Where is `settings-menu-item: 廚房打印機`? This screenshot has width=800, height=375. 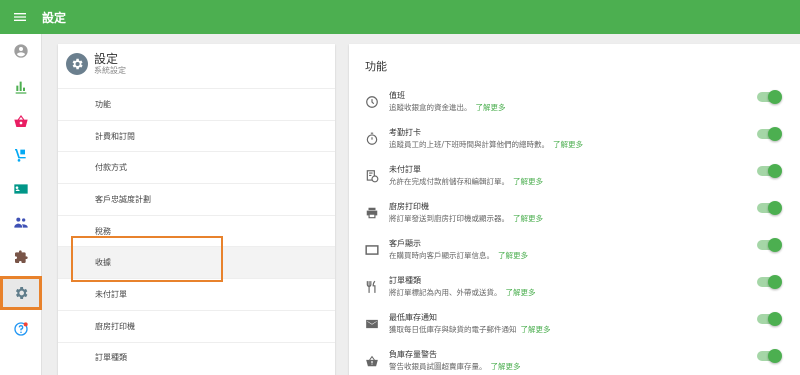
settings-menu-item: 廚房打印機 is located at coordinates (196, 325).